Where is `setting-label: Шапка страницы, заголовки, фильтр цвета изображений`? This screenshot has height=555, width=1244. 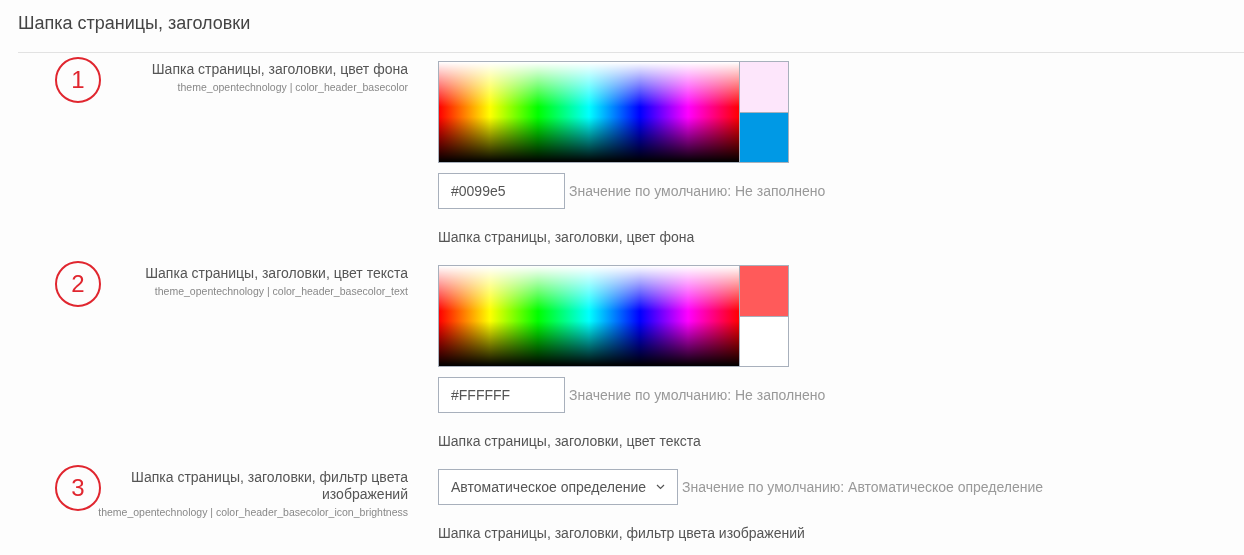
setting-label: Шапка страницы, заголовки, фильтр цвета изображений is located at coordinates (269, 486).